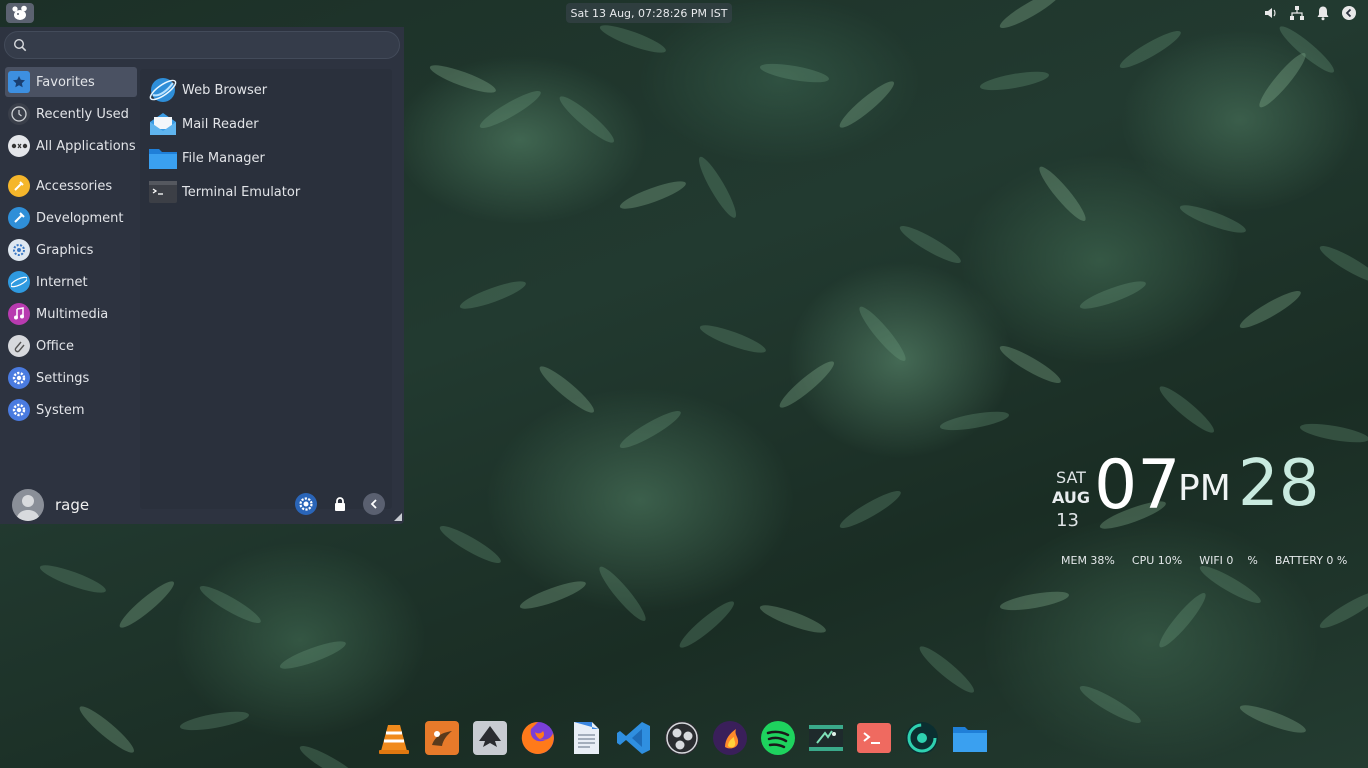 This screenshot has width=1368, height=768. I want to click on search-input, so click(205, 45).